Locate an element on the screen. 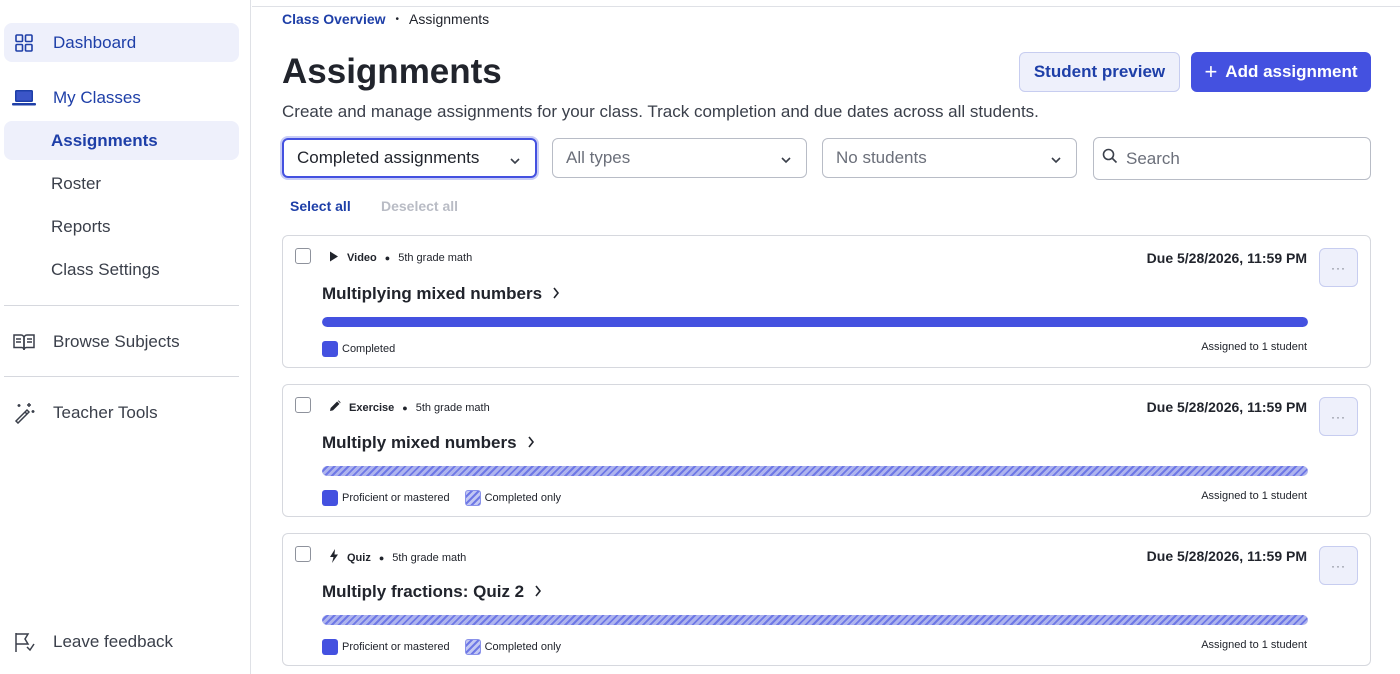 The image size is (1400, 674). search-box is located at coordinates (1232, 158).